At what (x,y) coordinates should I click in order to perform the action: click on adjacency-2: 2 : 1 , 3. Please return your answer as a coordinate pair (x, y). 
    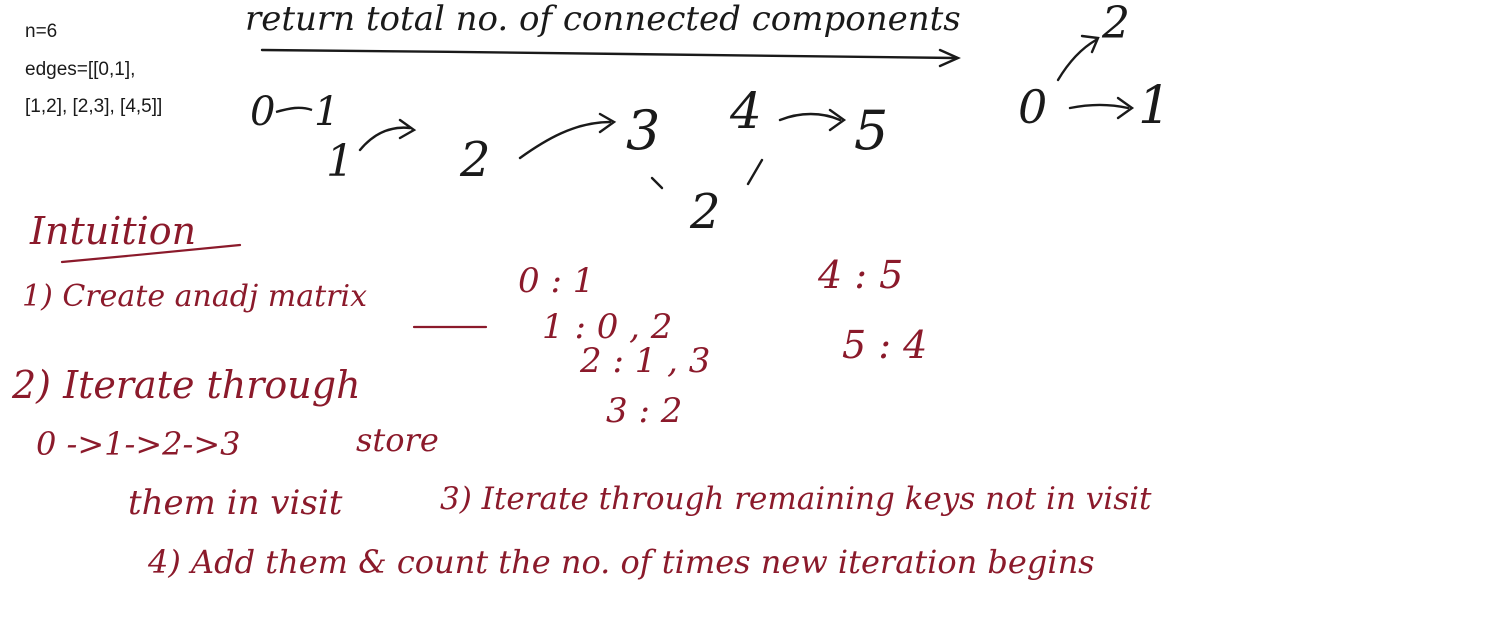
    Looking at the image, I should click on (645, 361).